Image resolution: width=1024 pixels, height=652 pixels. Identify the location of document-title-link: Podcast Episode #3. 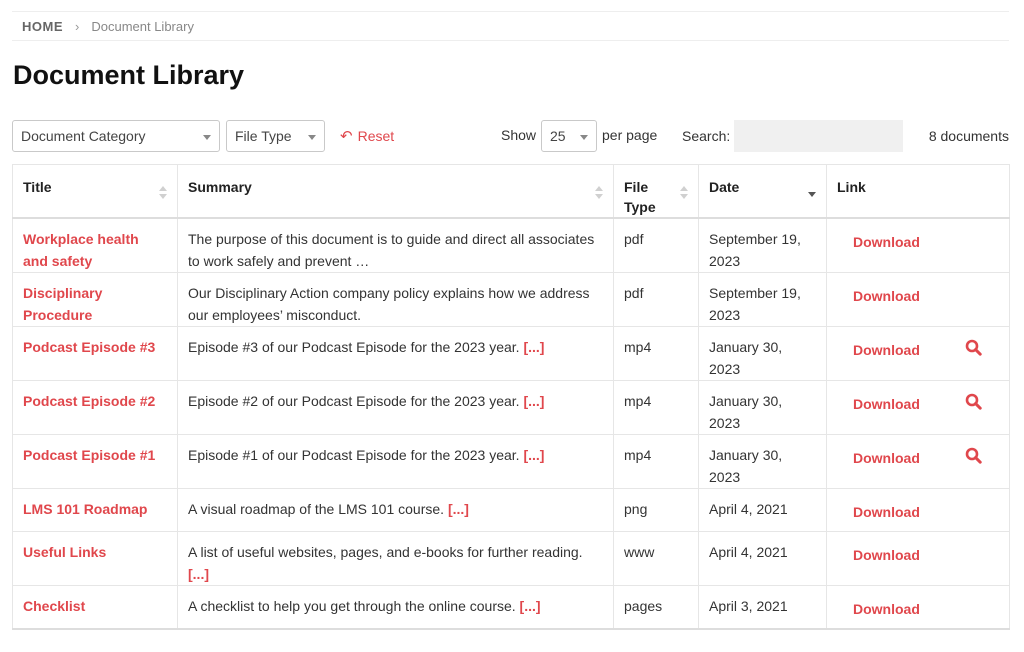
(89, 347).